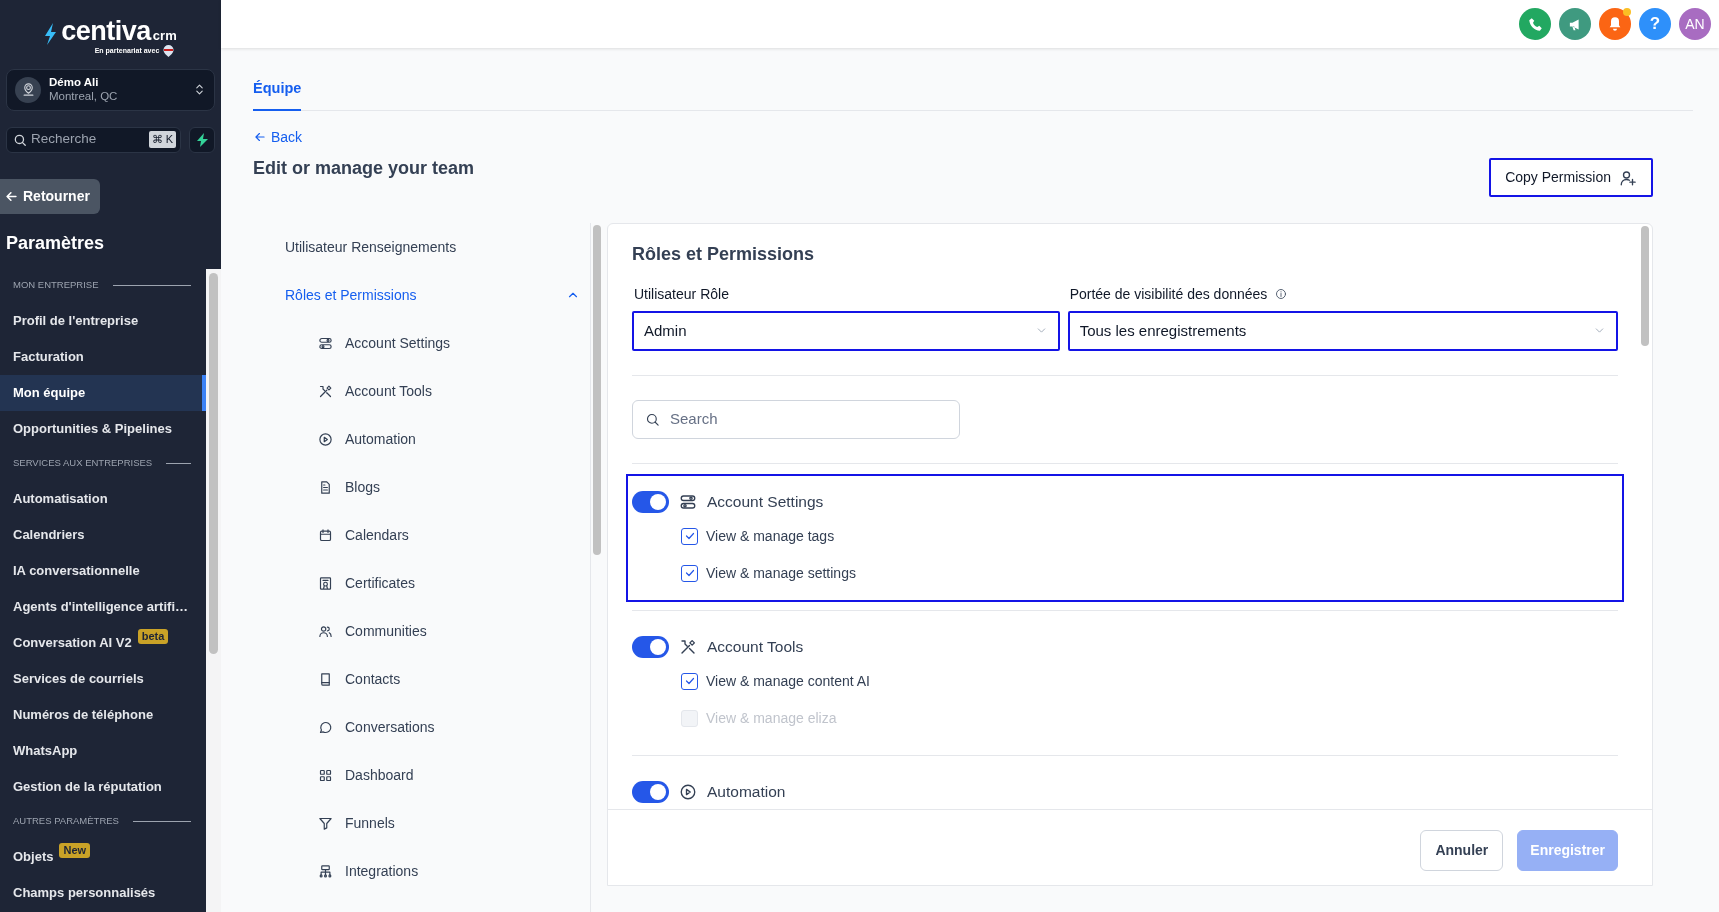  Describe the element at coordinates (103, 392) in the screenshot. I see `nav-item: Mon équipe` at that location.